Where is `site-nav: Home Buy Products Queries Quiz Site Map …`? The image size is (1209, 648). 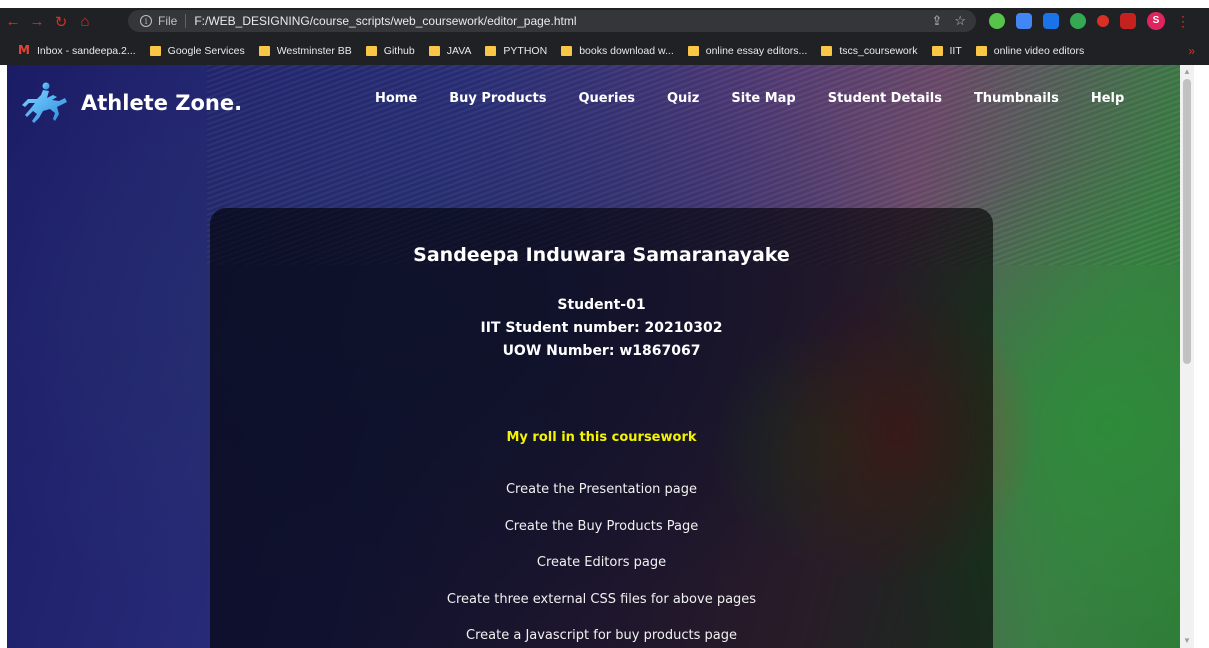
site-nav: Home Buy Products Queries Quiz Site Map … is located at coordinates (765, 98).